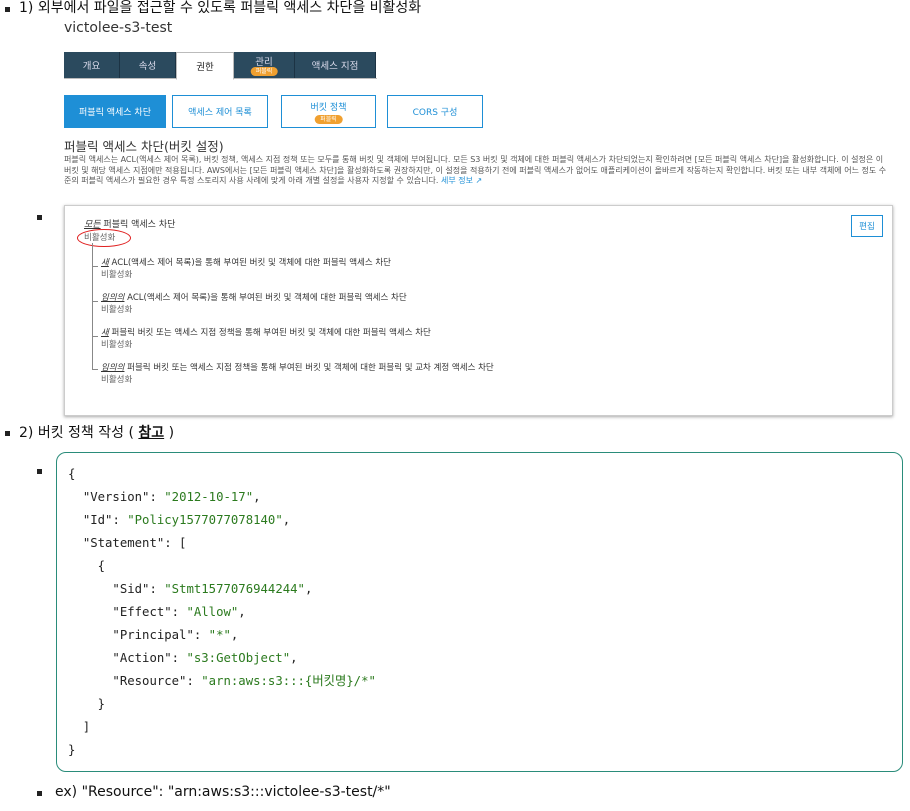 This screenshot has width=910, height=811. I want to click on code-line: "Id": "Policy1577077078140",, so click(186, 520).